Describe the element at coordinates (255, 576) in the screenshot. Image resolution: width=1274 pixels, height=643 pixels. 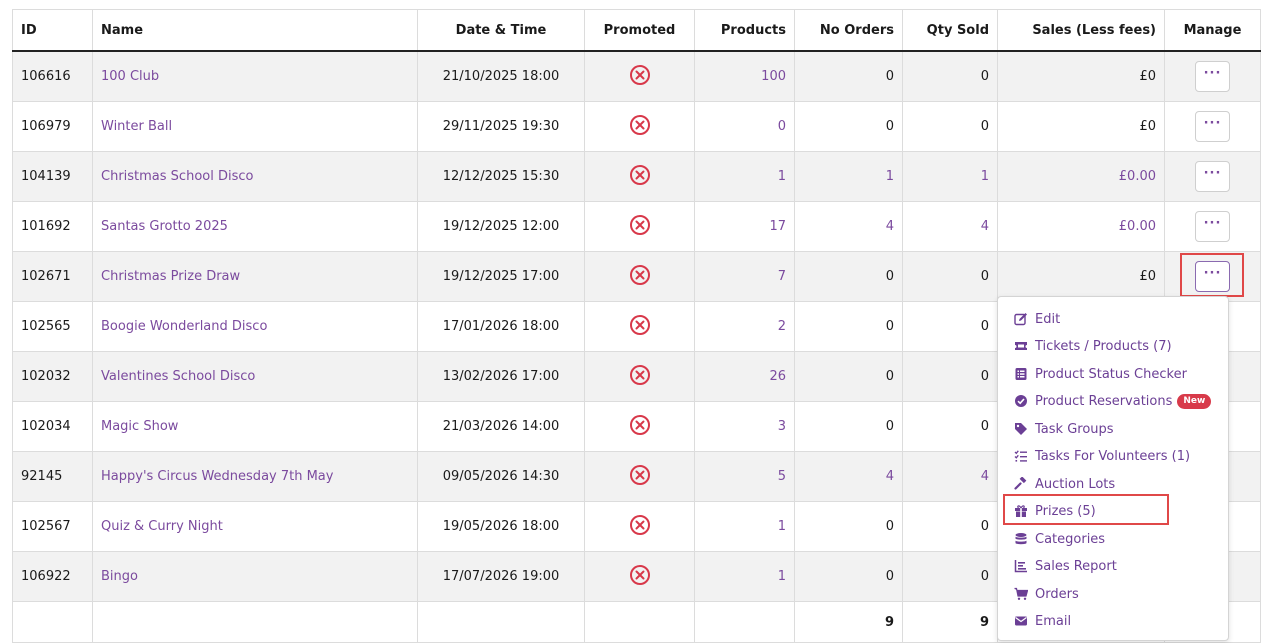
I see `event-name-link: Bingo` at that location.